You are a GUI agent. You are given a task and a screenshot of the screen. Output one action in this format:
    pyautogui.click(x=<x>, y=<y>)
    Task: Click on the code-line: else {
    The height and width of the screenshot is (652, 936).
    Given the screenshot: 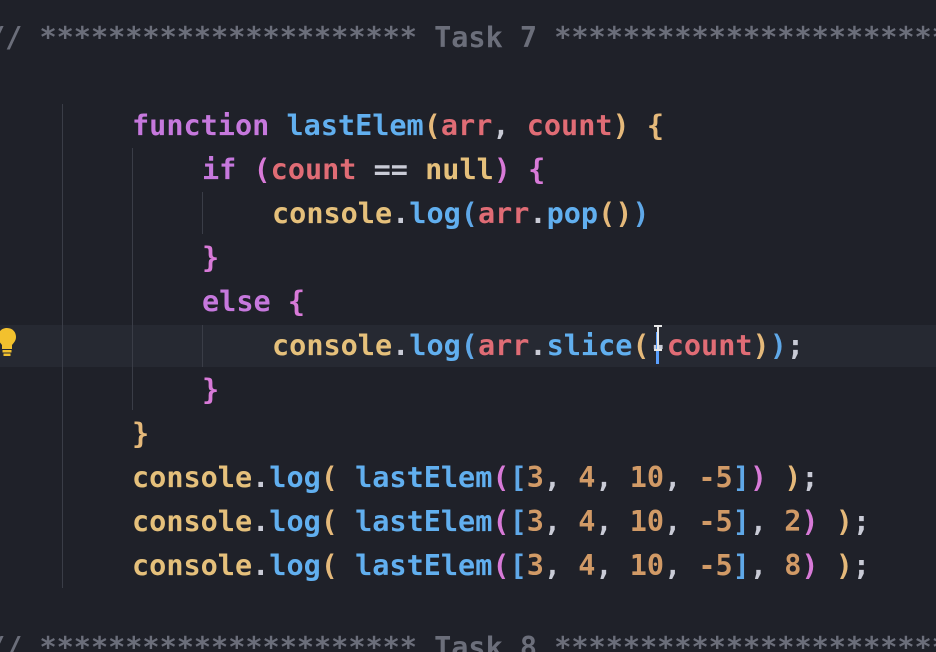 What is the action you would take?
    pyautogui.click(x=253, y=302)
    